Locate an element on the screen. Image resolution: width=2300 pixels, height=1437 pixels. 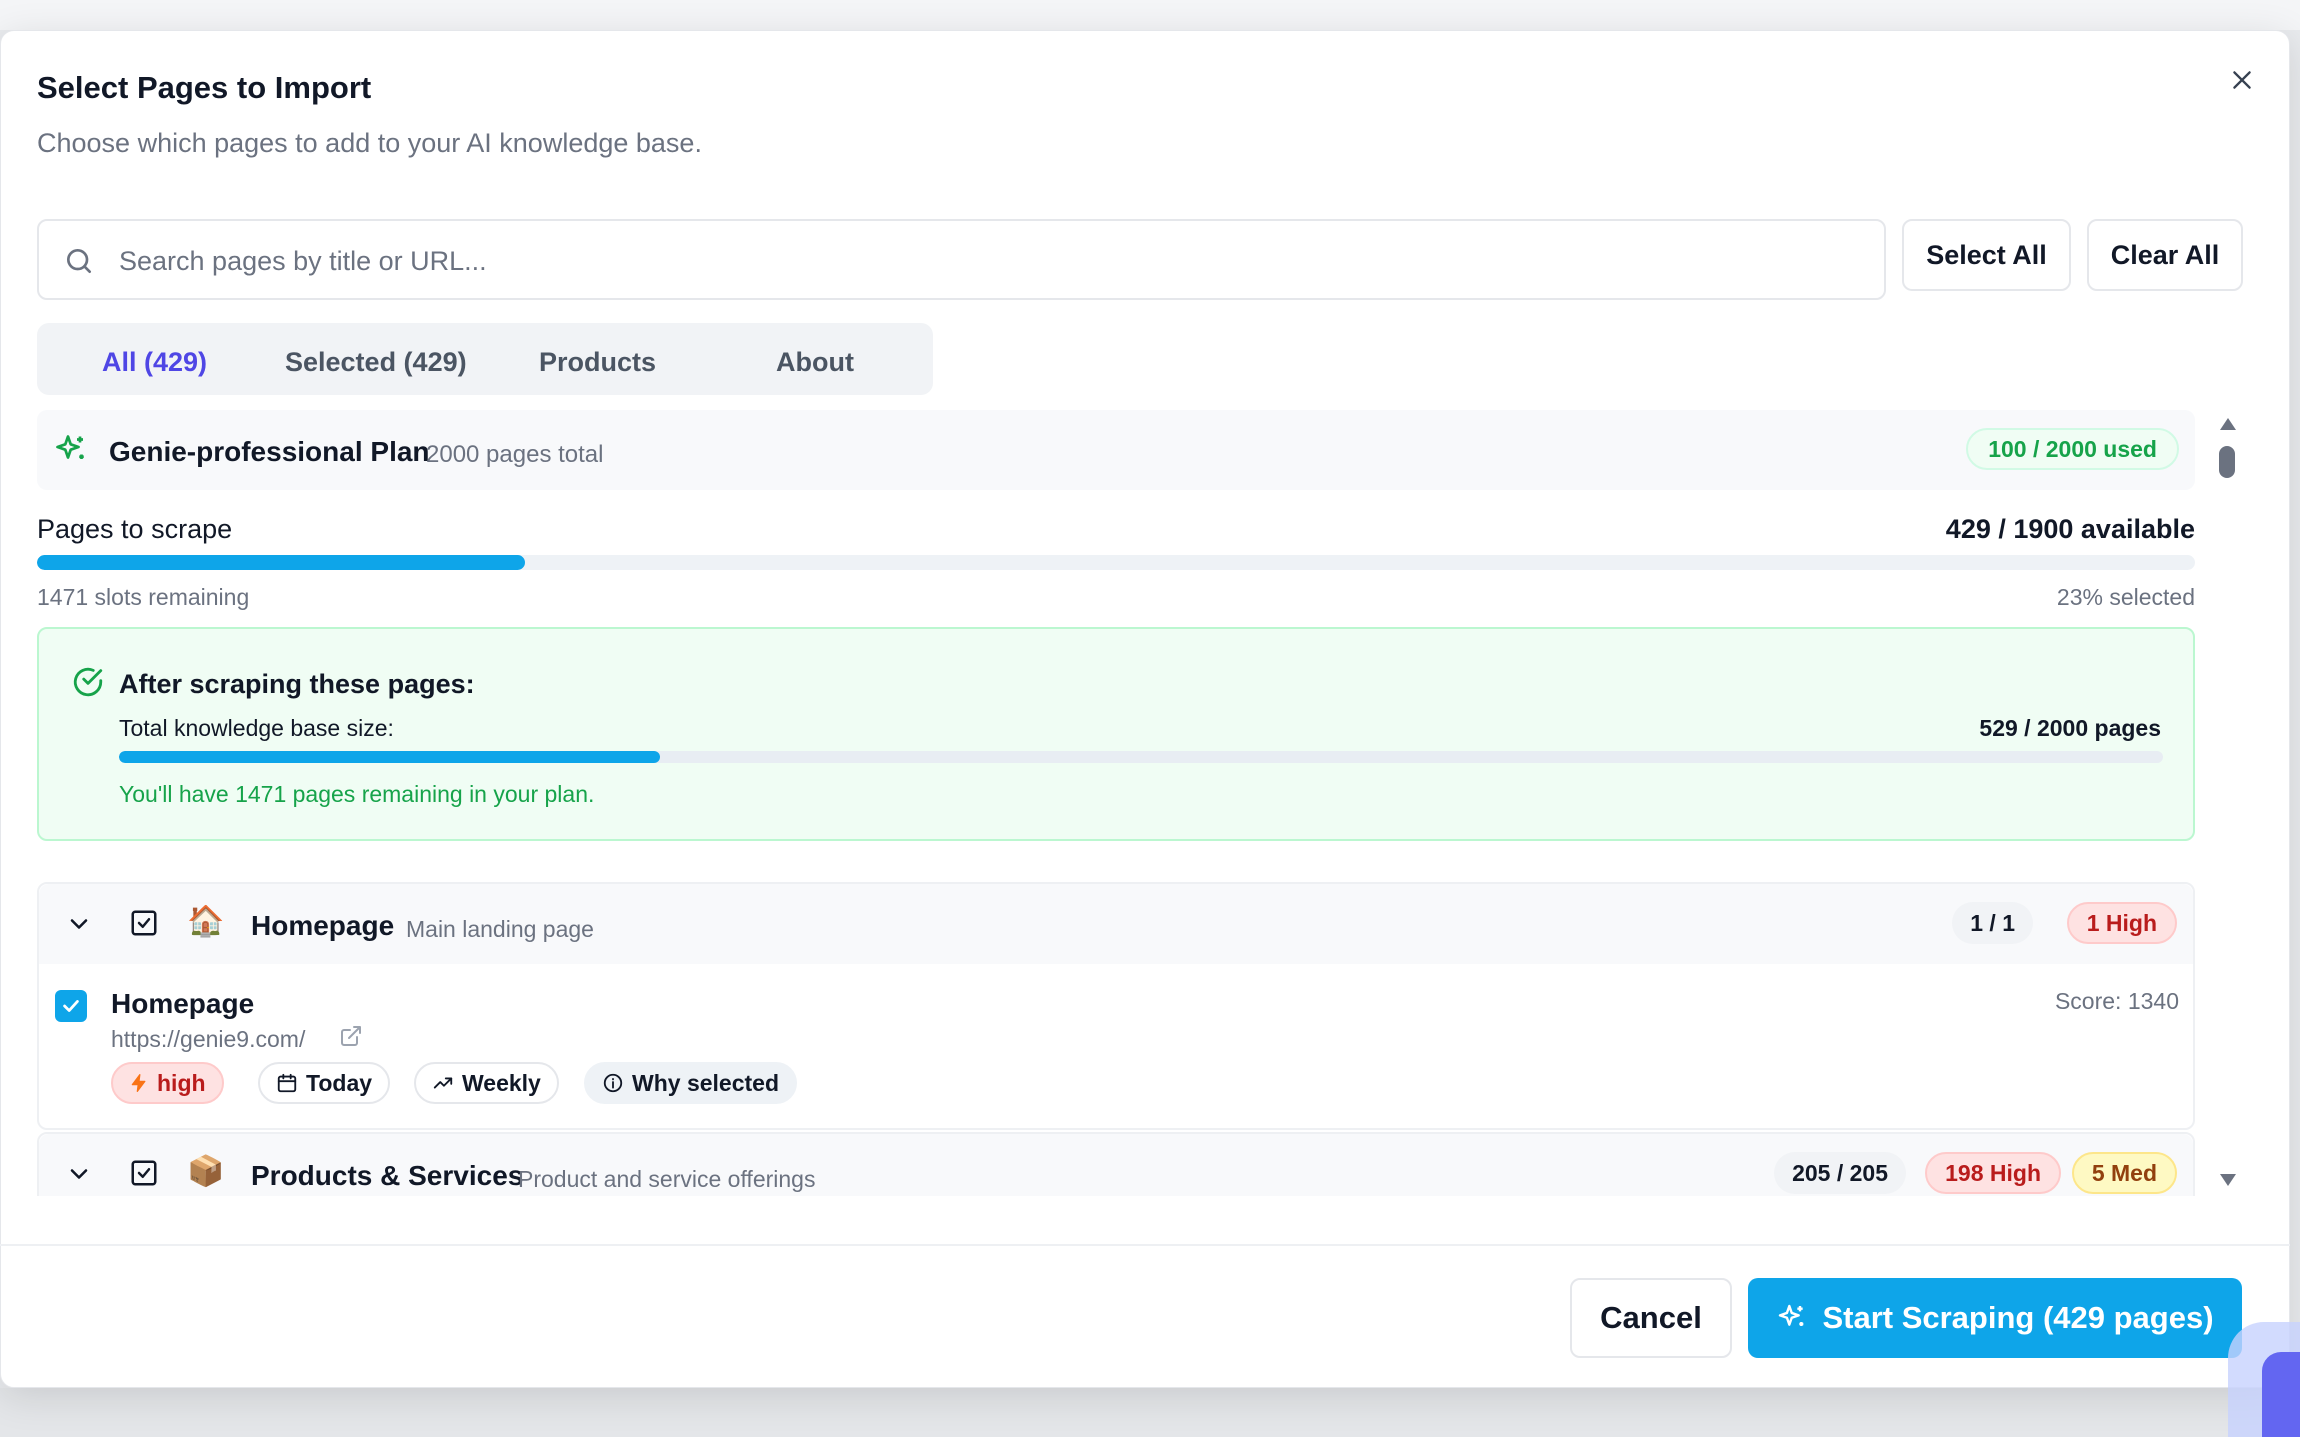
page-url: https://genie9.com/ is located at coordinates (208, 1039).